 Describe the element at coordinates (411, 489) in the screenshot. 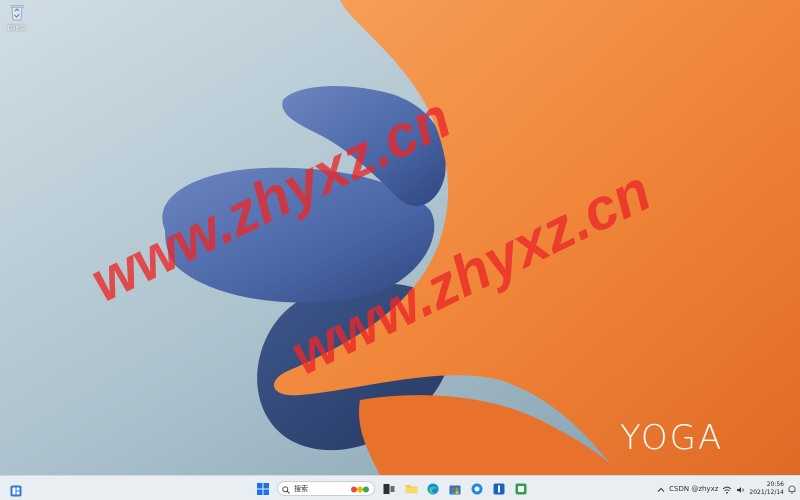

I see `folder-icon` at that location.